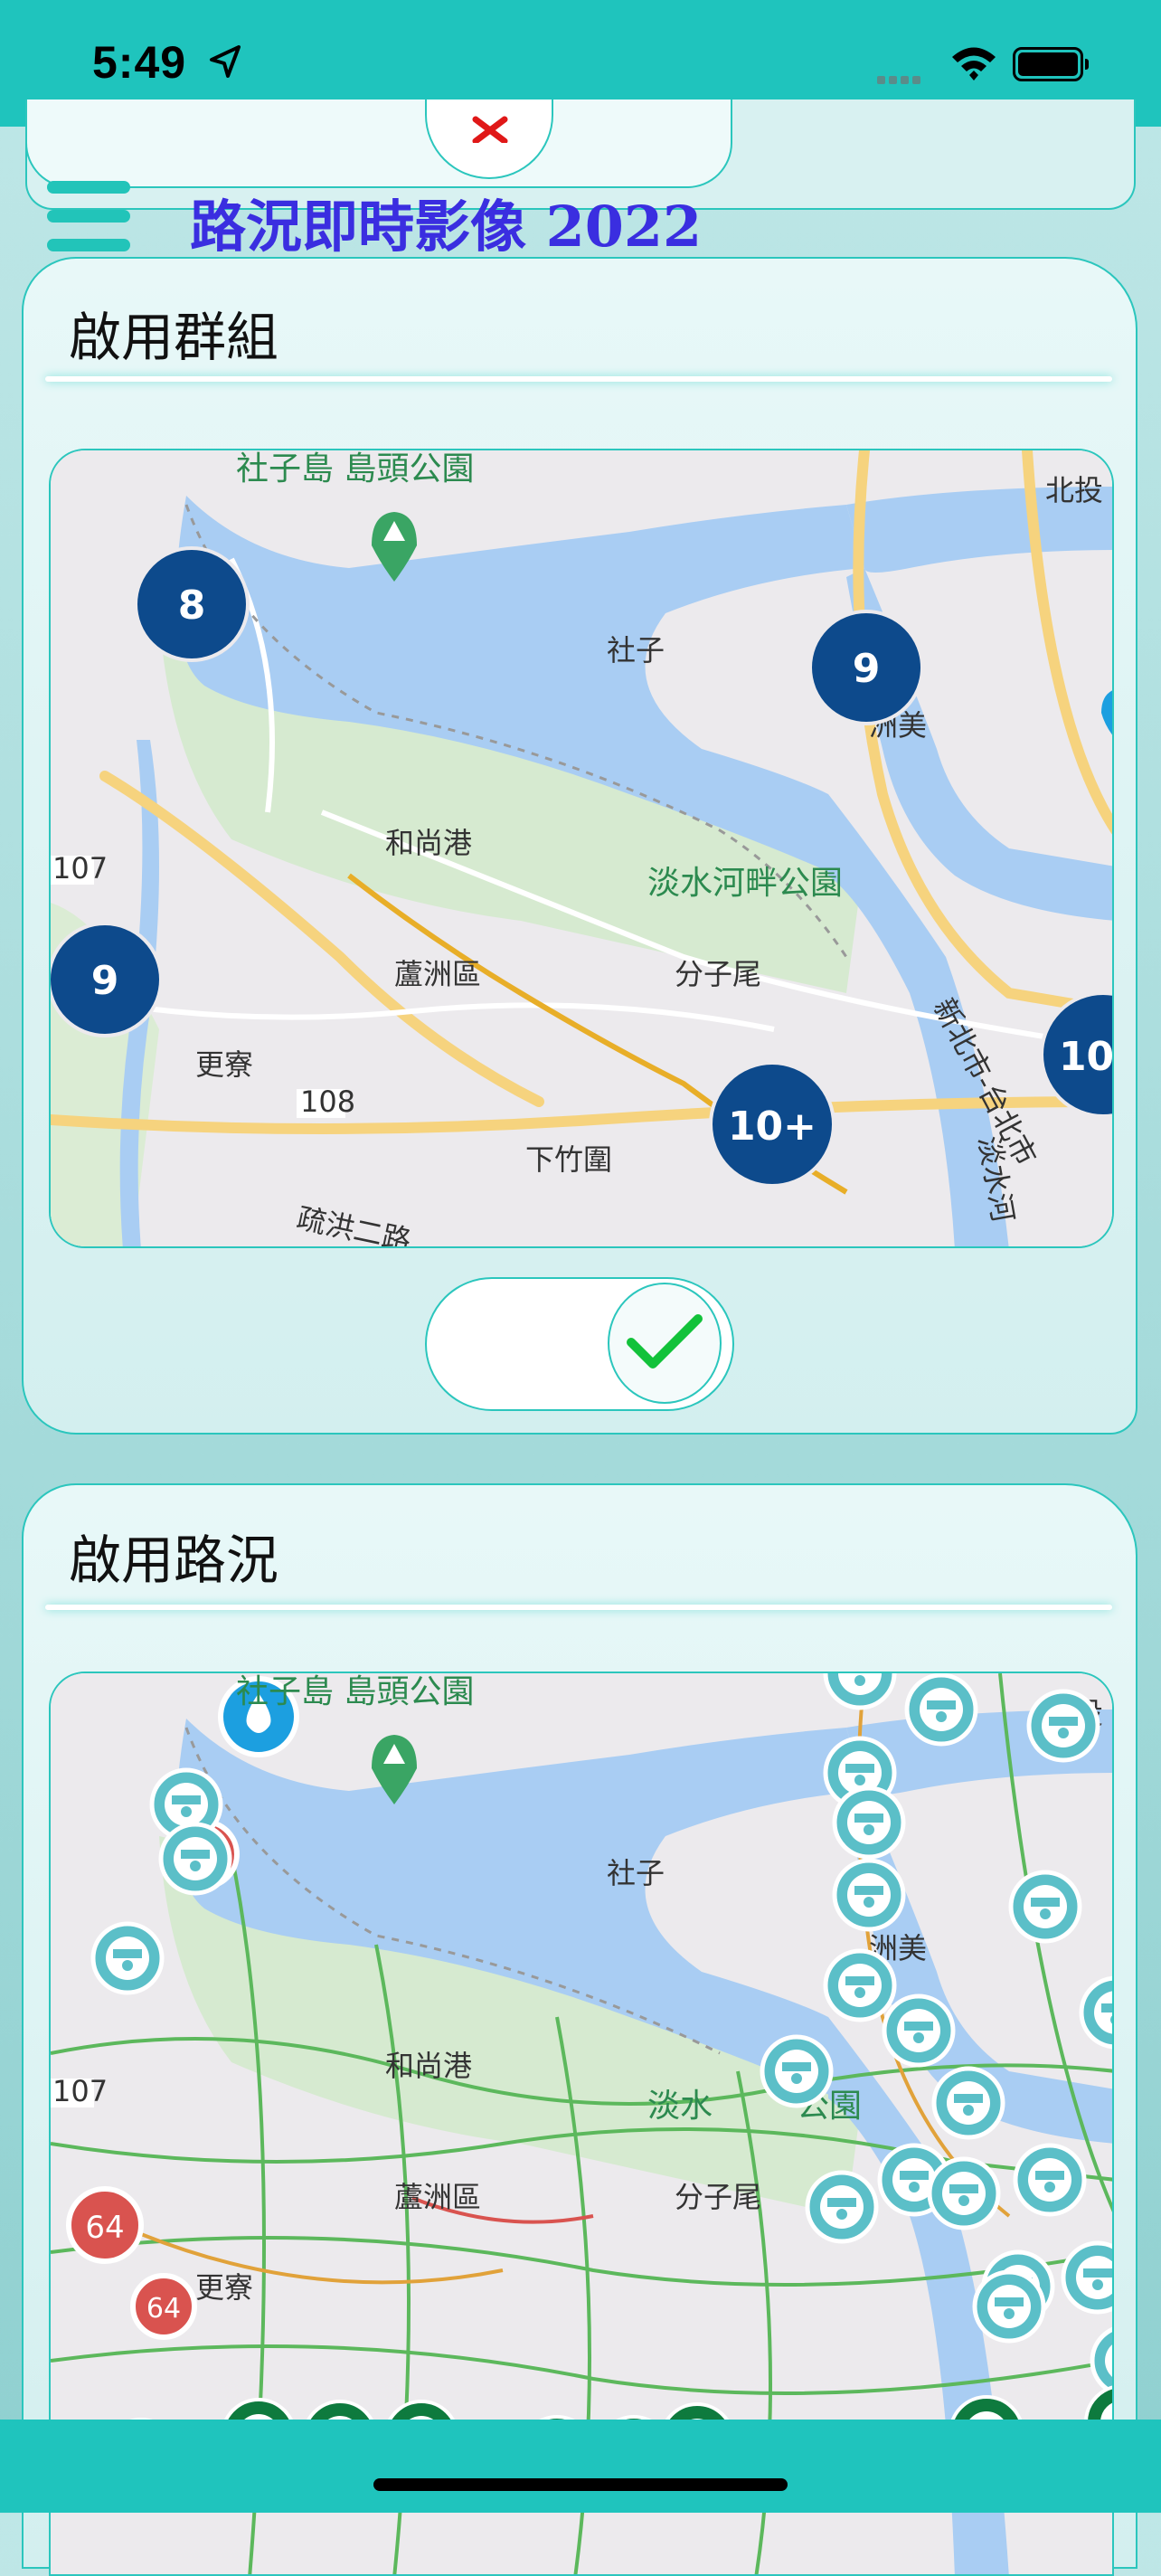 This screenshot has width=1161, height=2576. Describe the element at coordinates (568, 1159) in the screenshot. I see `map-label: 下竹圍` at that location.